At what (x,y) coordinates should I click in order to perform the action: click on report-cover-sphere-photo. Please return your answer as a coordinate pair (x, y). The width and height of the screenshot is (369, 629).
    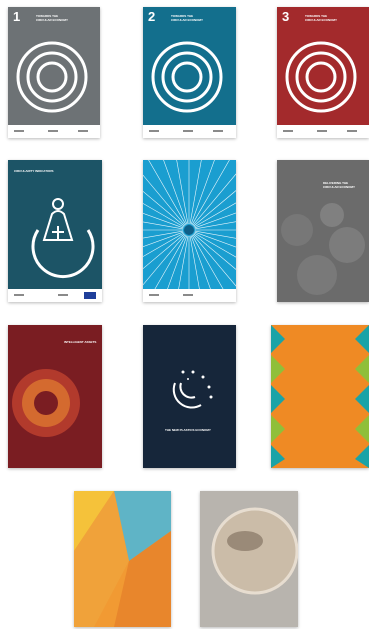
    Looking at the image, I should click on (249, 559).